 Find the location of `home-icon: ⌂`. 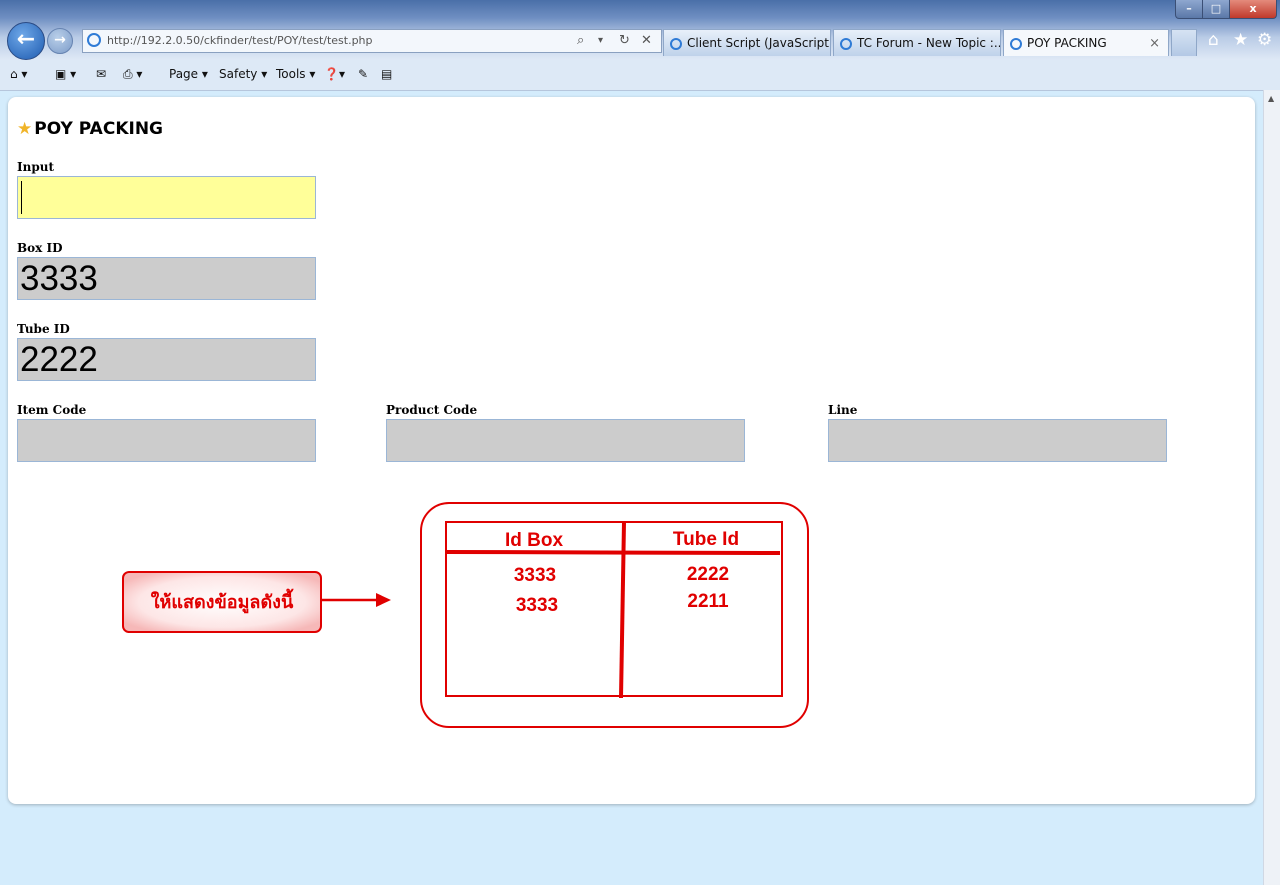

home-icon: ⌂ is located at coordinates (1213, 40).